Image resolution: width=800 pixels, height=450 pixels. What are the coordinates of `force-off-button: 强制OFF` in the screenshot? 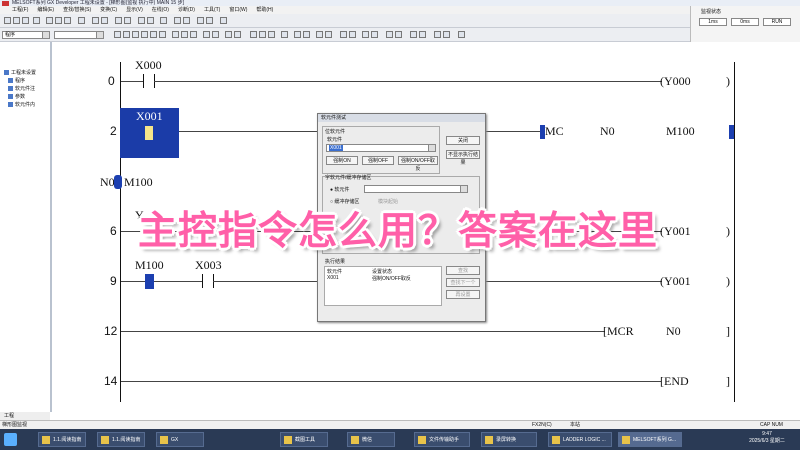 It's located at (378, 160).